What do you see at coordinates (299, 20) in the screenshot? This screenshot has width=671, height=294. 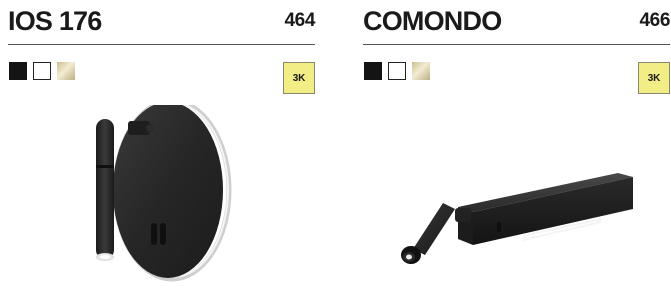 I see `page-number: 464` at bounding box center [299, 20].